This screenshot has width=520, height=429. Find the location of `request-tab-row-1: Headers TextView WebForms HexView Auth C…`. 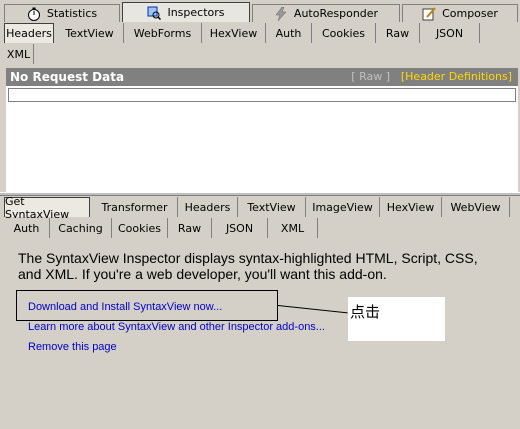

request-tab-row-1: Headers TextView WebForms HexView Auth C… is located at coordinates (261, 33).